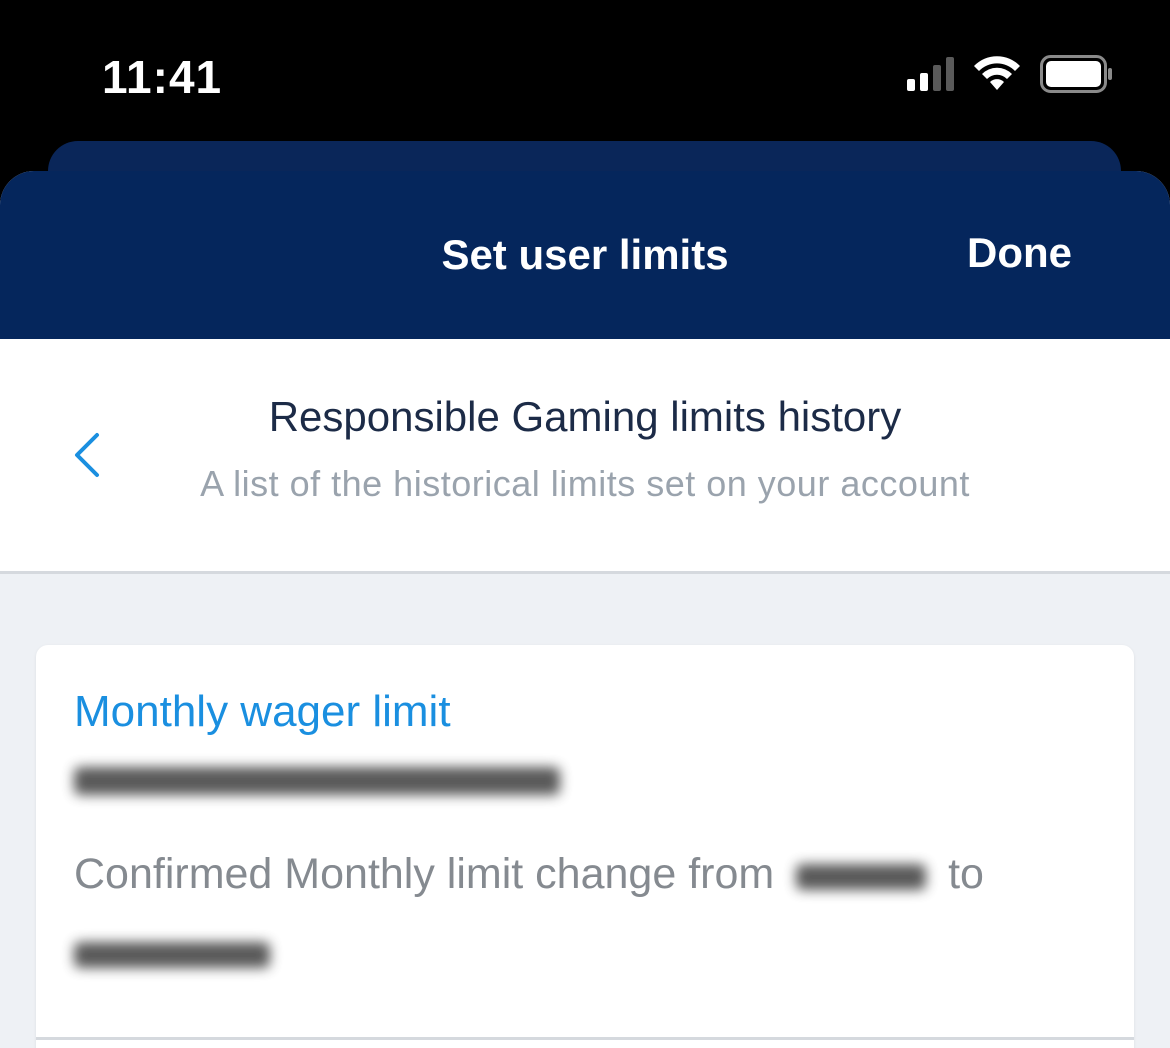 Image resolution: width=1170 pixels, height=1048 pixels. What do you see at coordinates (424, 874) in the screenshot?
I see `description-prefix: Confirmed Monthly limit change from` at bounding box center [424, 874].